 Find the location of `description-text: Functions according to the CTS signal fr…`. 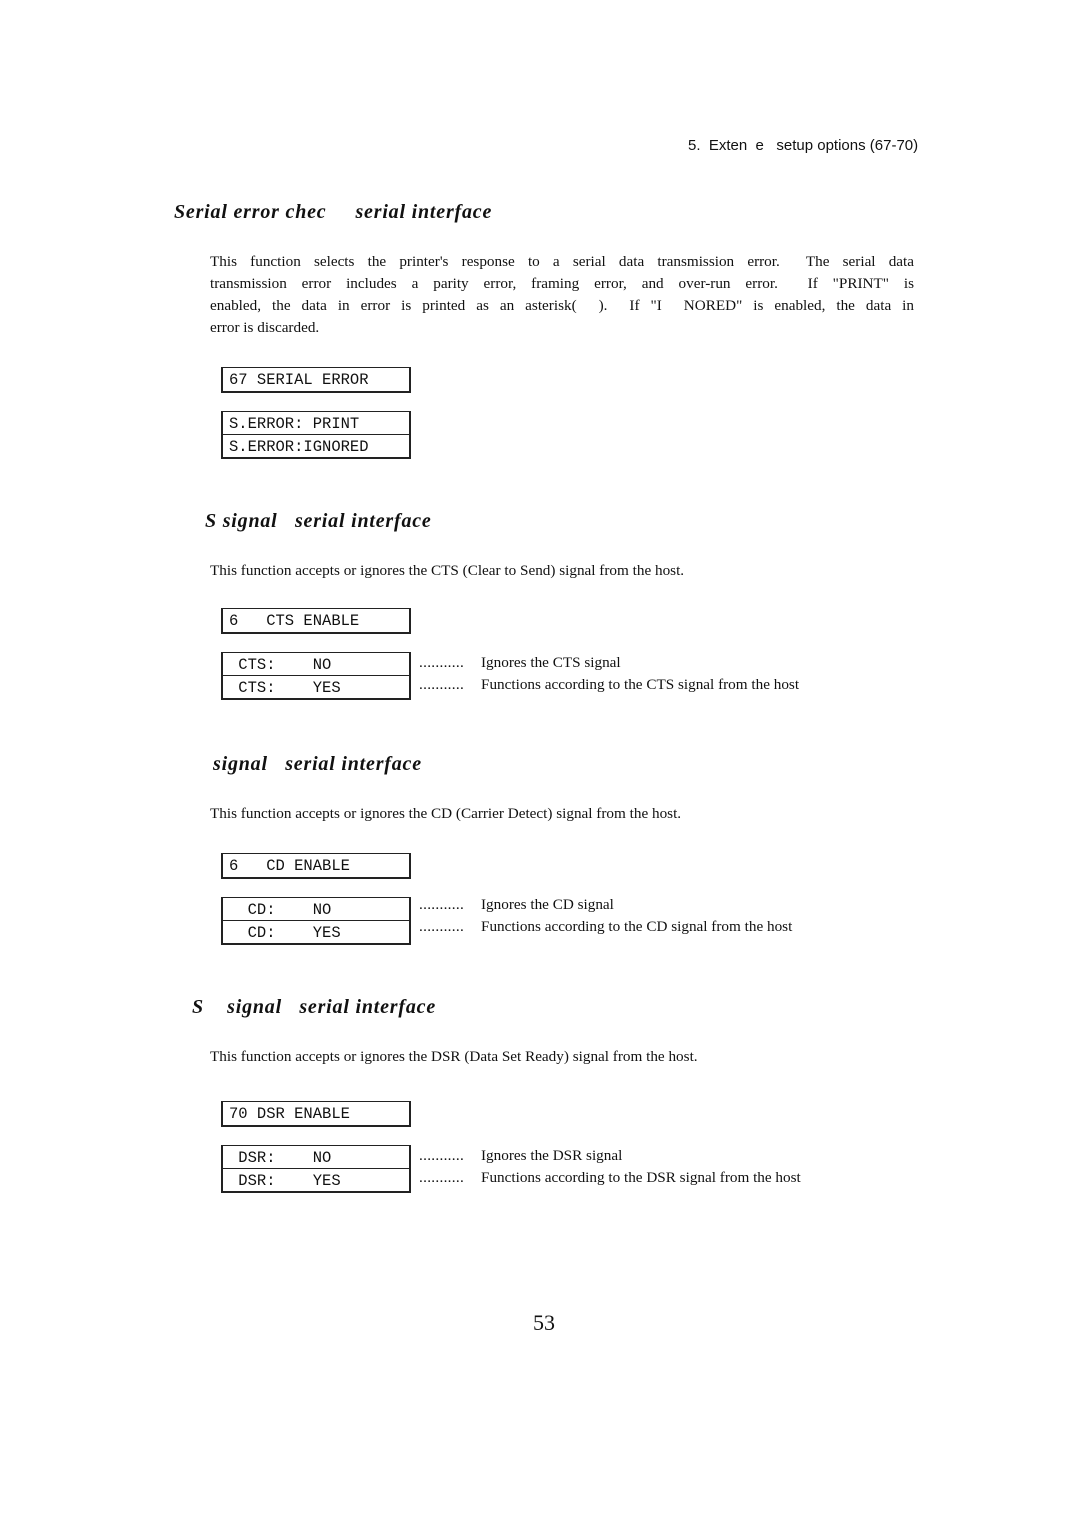

description-text: Functions according to the CTS signal fr… is located at coordinates (640, 684).